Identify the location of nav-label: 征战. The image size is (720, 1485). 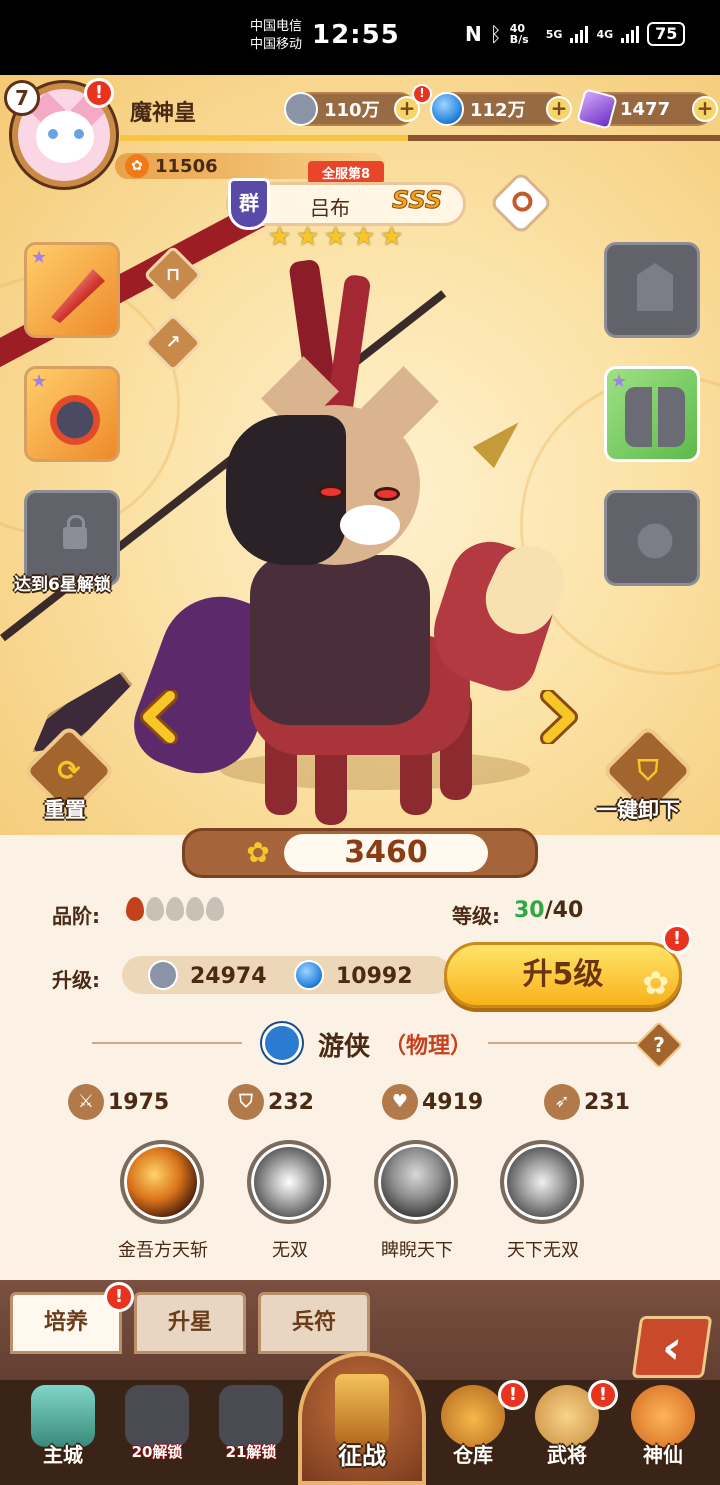
(362, 1456).